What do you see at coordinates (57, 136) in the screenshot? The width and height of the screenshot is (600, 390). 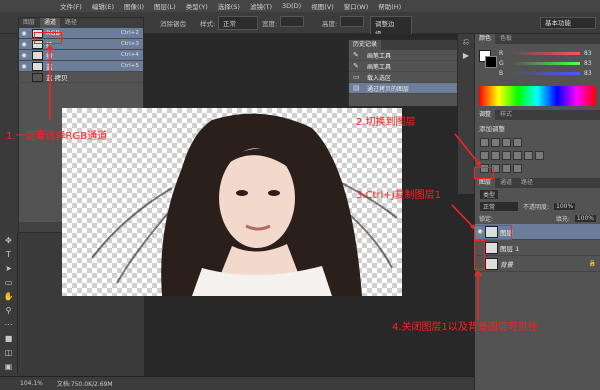 I see `annotation-step-1: 1.一定要选择RGB通道` at bounding box center [57, 136].